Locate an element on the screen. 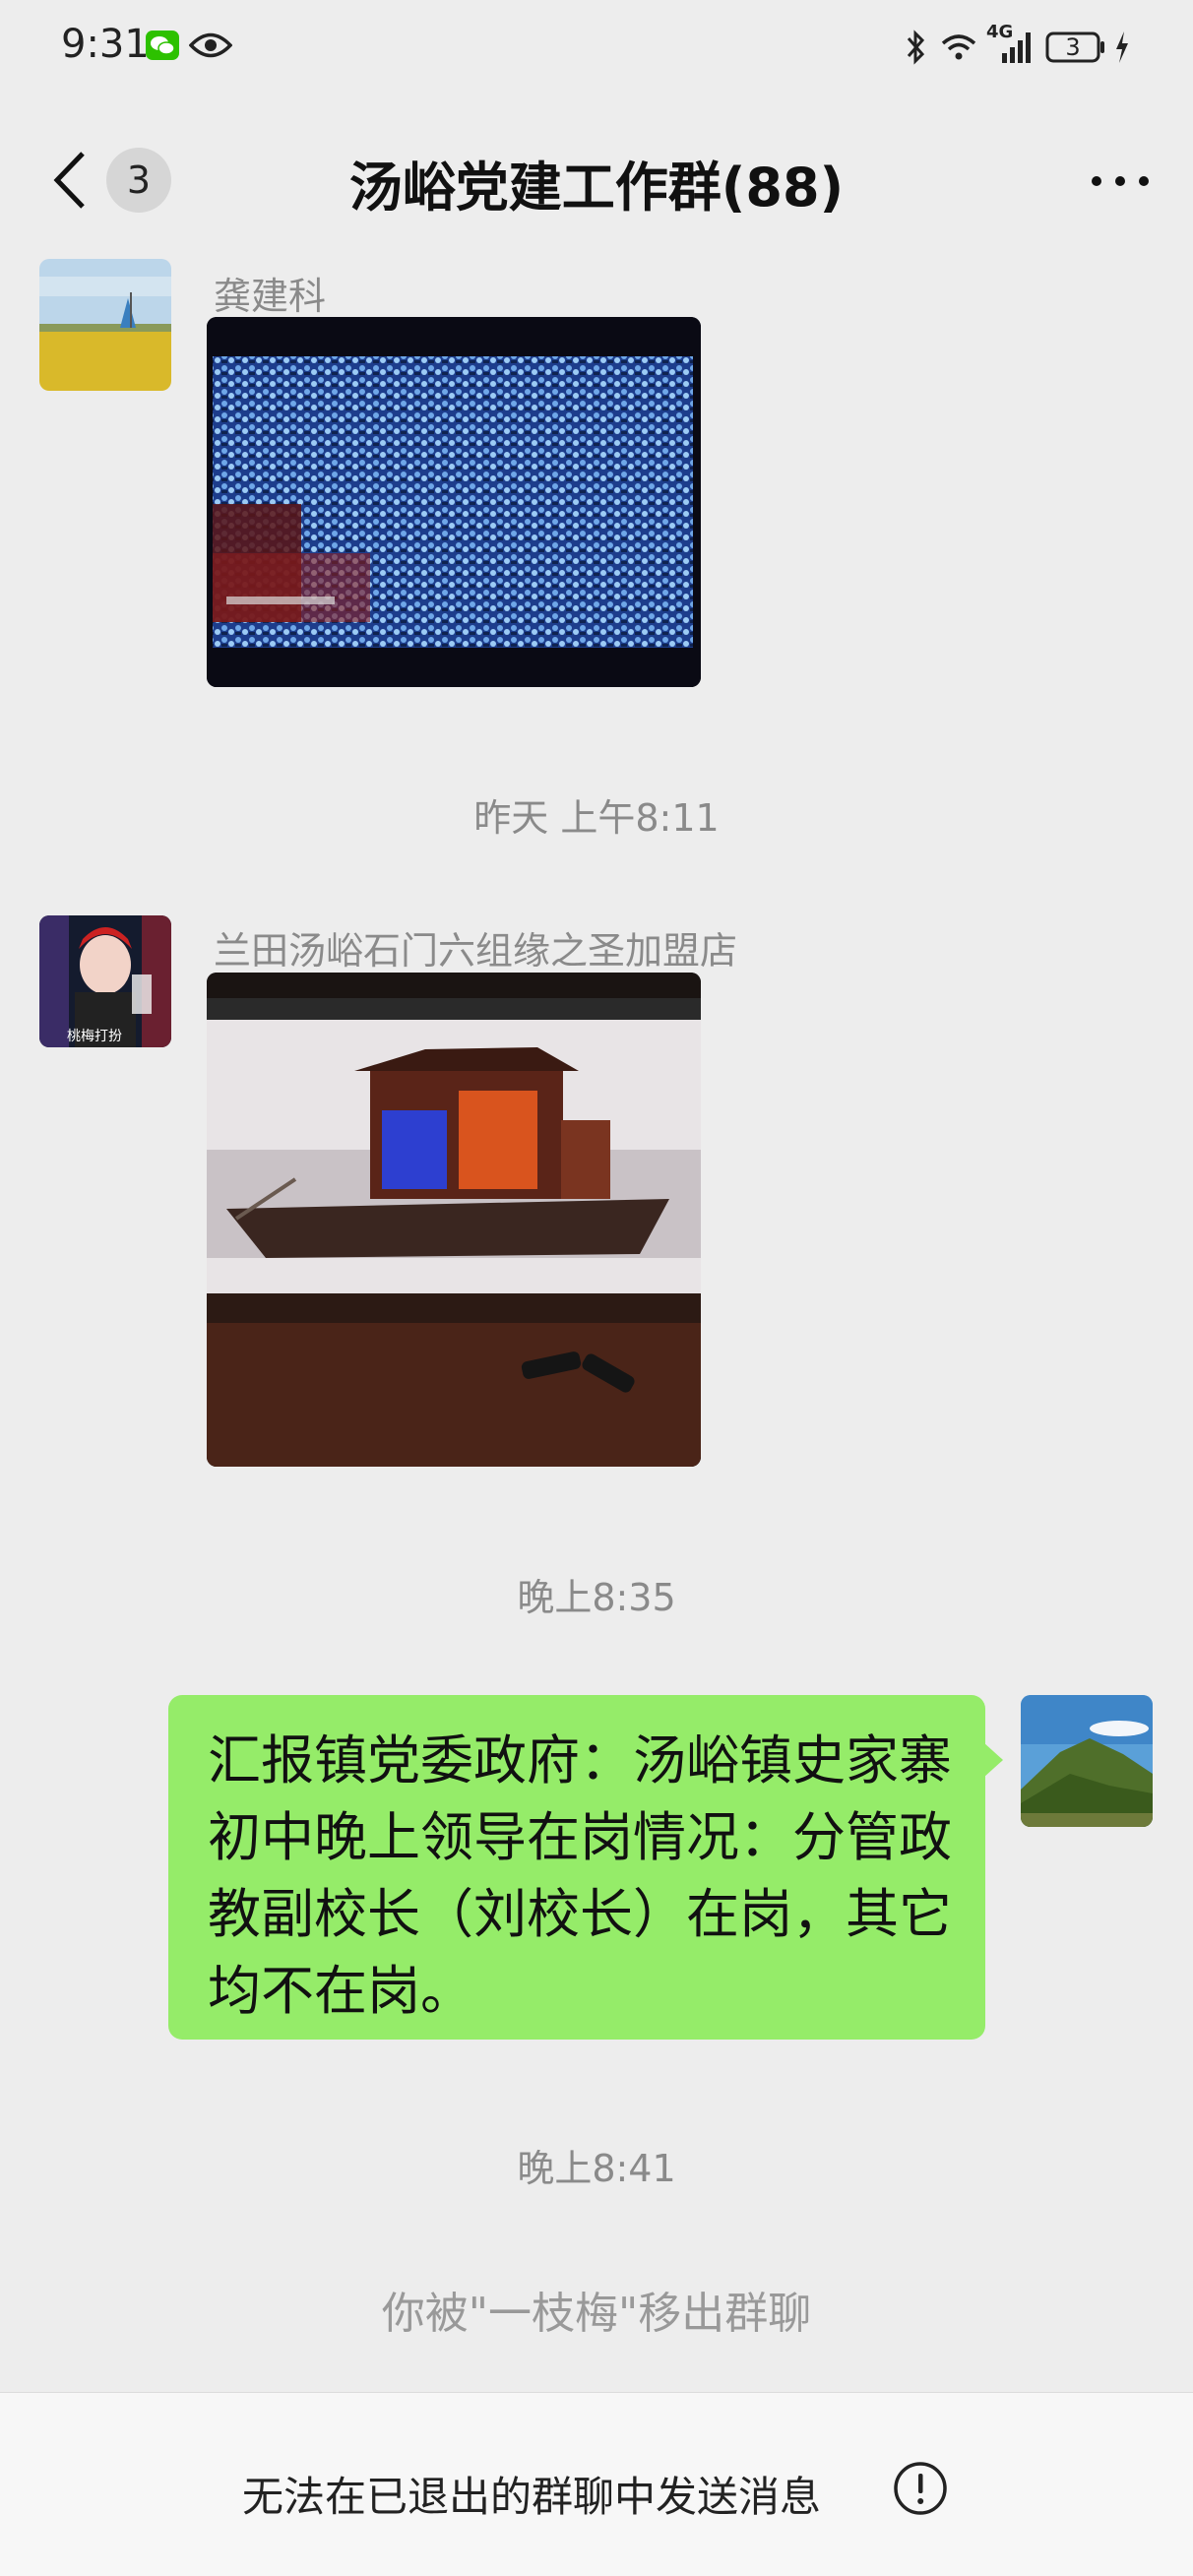 The image size is (1193, 2576). bubble-tail is located at coordinates (993, 1760).